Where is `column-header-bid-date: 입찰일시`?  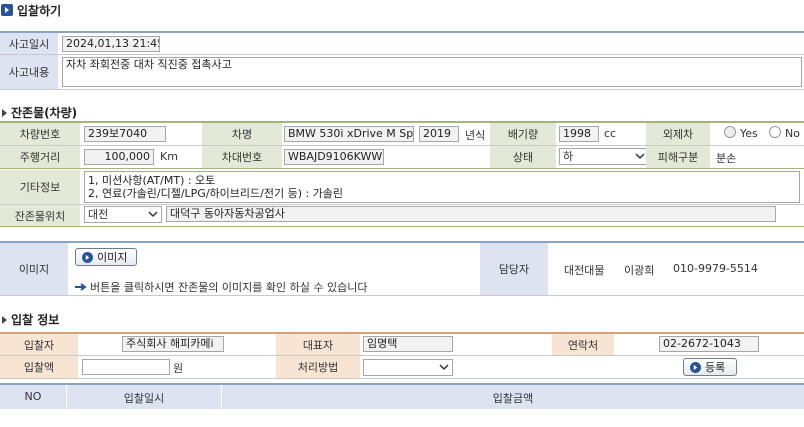
column-header-bid-date: 입찰일시 is located at coordinates (144, 398).